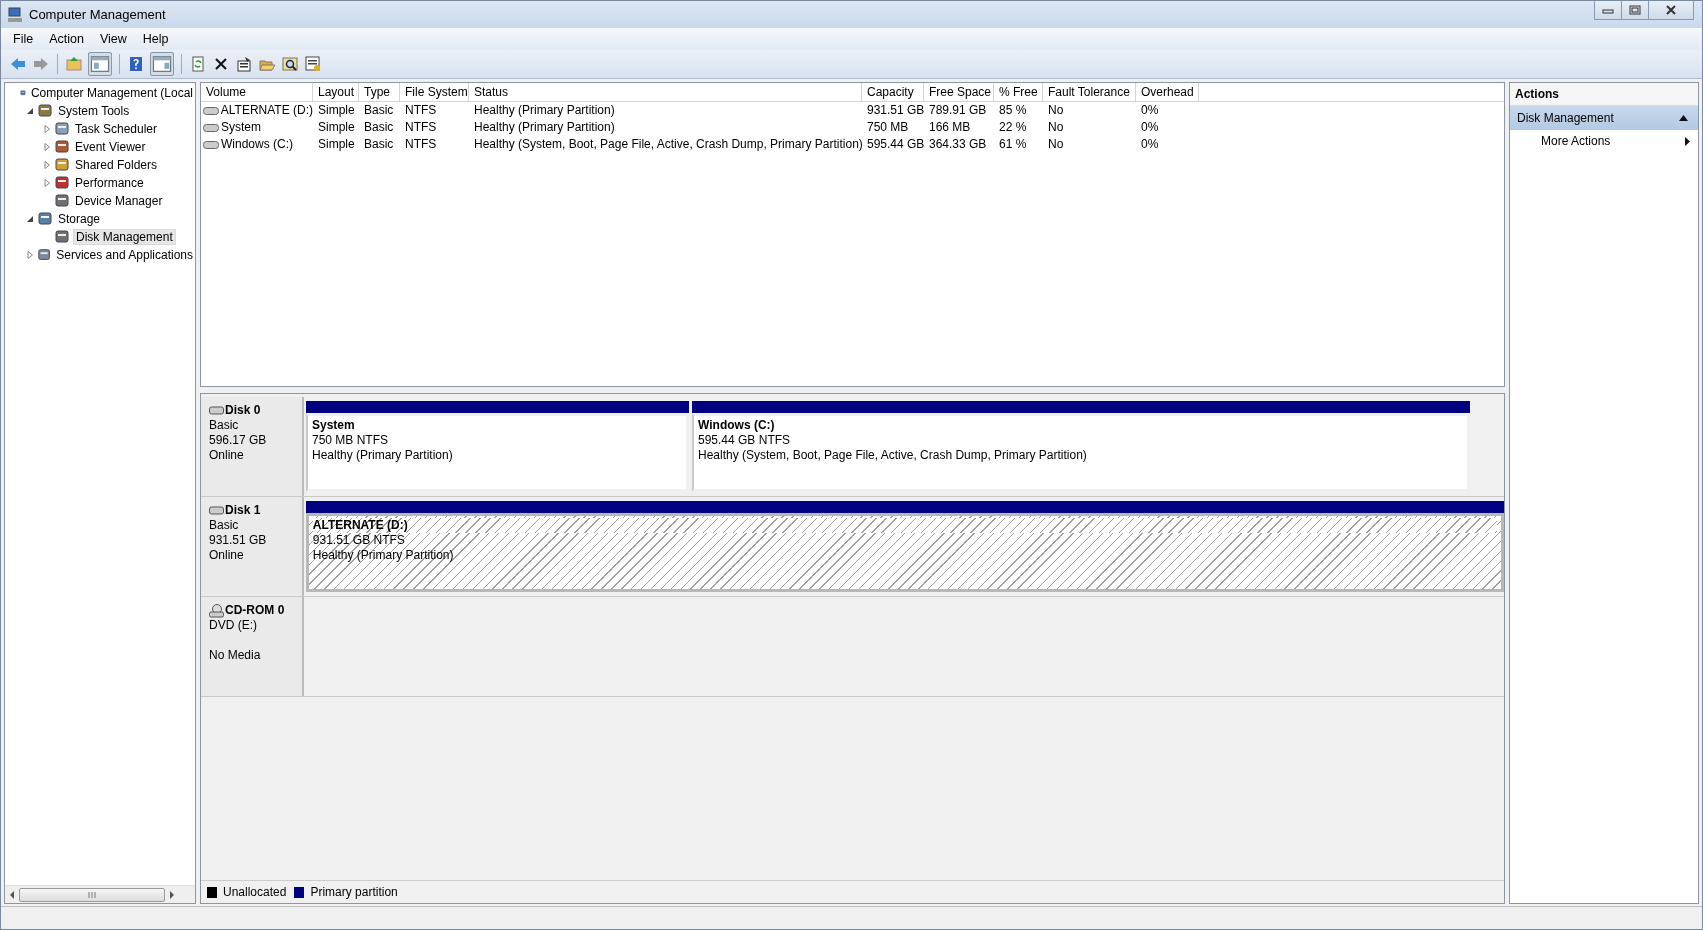 The width and height of the screenshot is (1703, 930). I want to click on action-section: Disk Management, so click(1604, 118).